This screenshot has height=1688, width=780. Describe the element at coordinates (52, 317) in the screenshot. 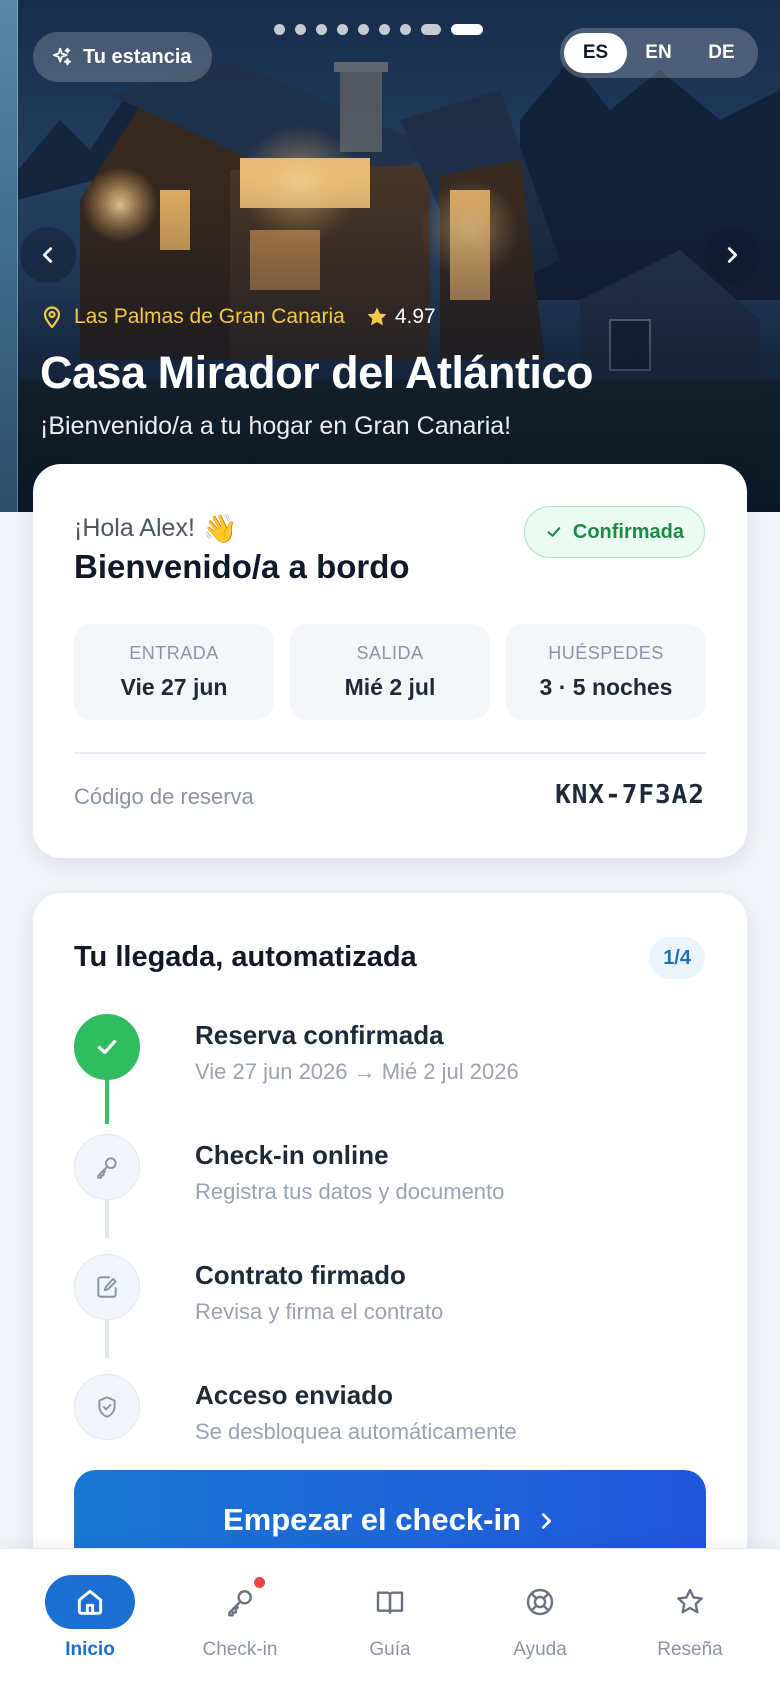

I see `location-pin-icon` at that location.